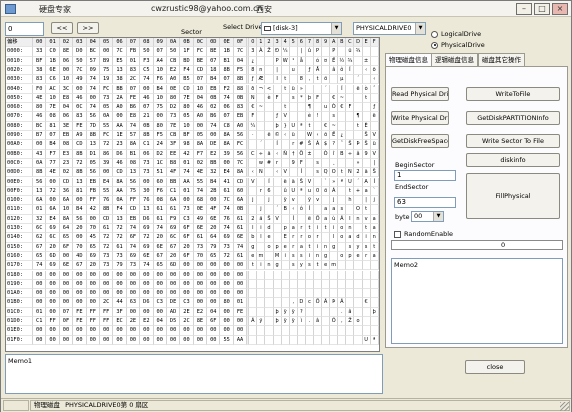  What do you see at coordinates (277, 163) in the screenshot?
I see `ascii-char-cell: r` at bounding box center [277, 163].